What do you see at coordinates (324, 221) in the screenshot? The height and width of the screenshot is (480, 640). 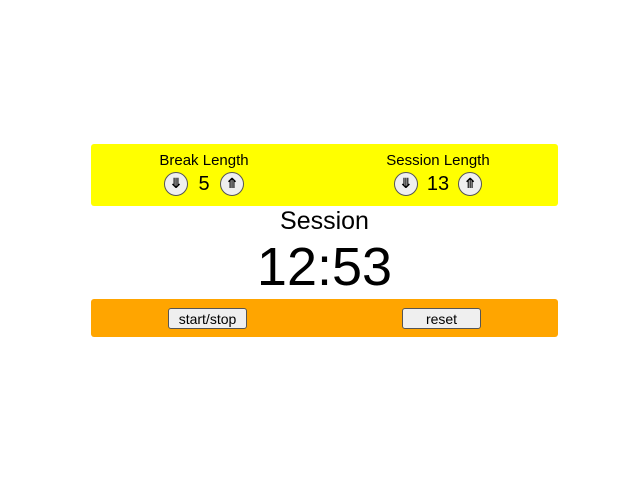 I see `timer-label: Session` at bounding box center [324, 221].